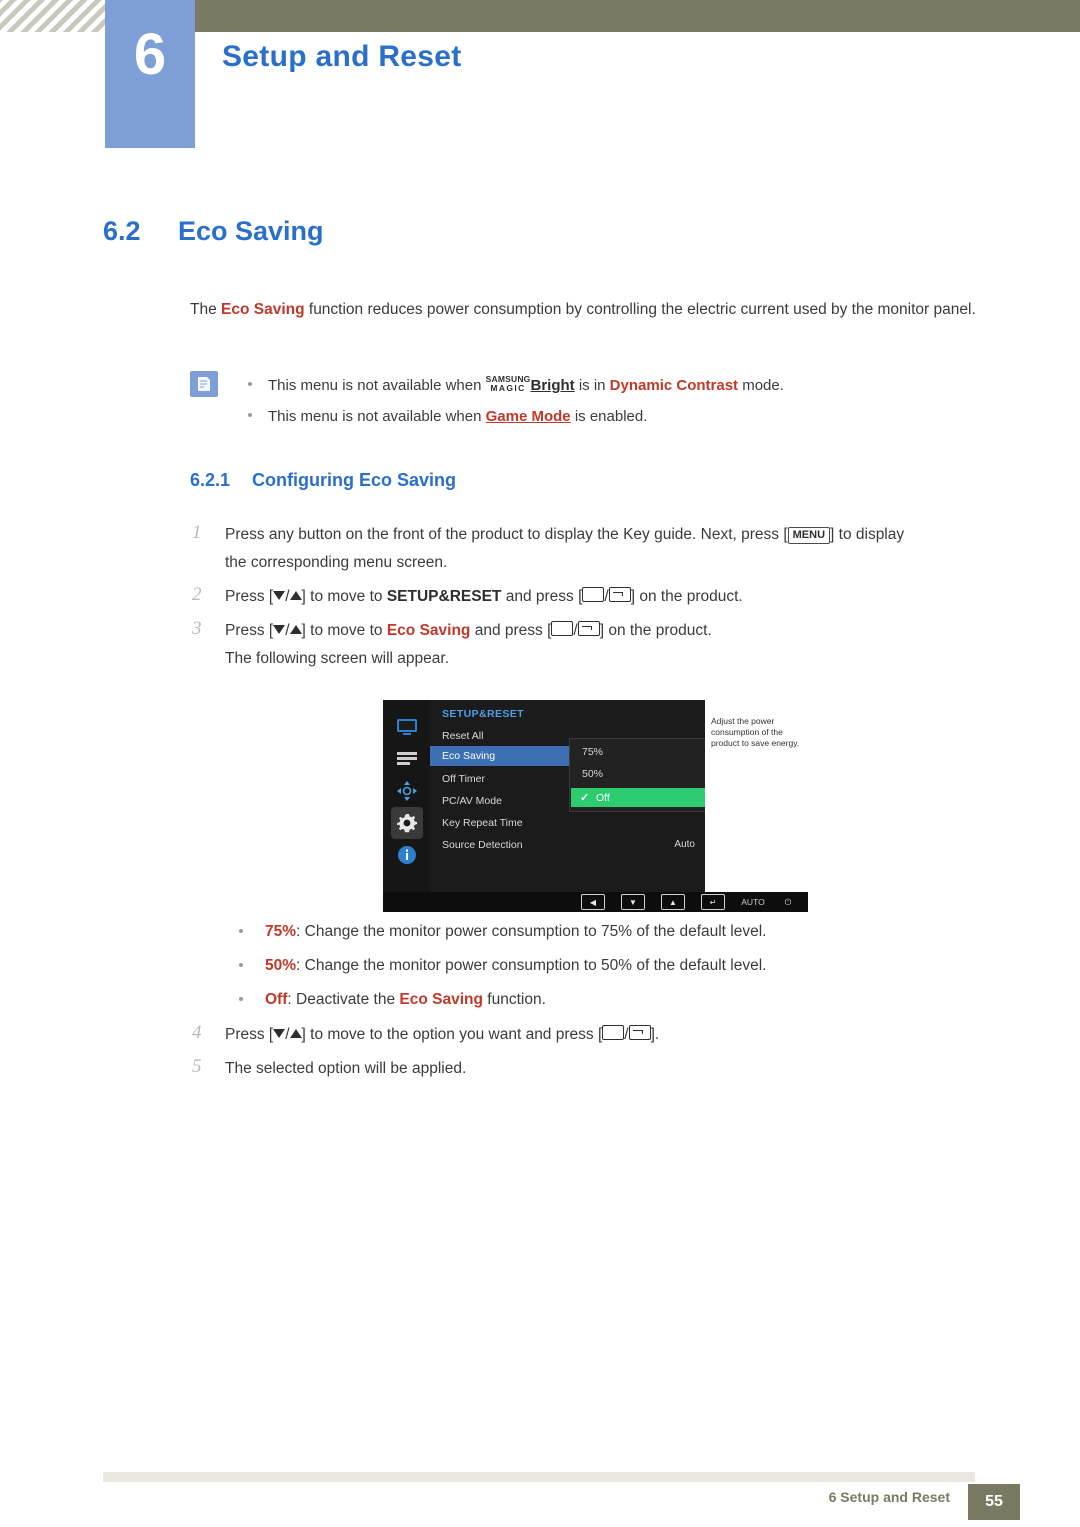 The width and height of the screenshot is (1080, 1527). I want to click on step-4-e: ]., so click(655, 1034).